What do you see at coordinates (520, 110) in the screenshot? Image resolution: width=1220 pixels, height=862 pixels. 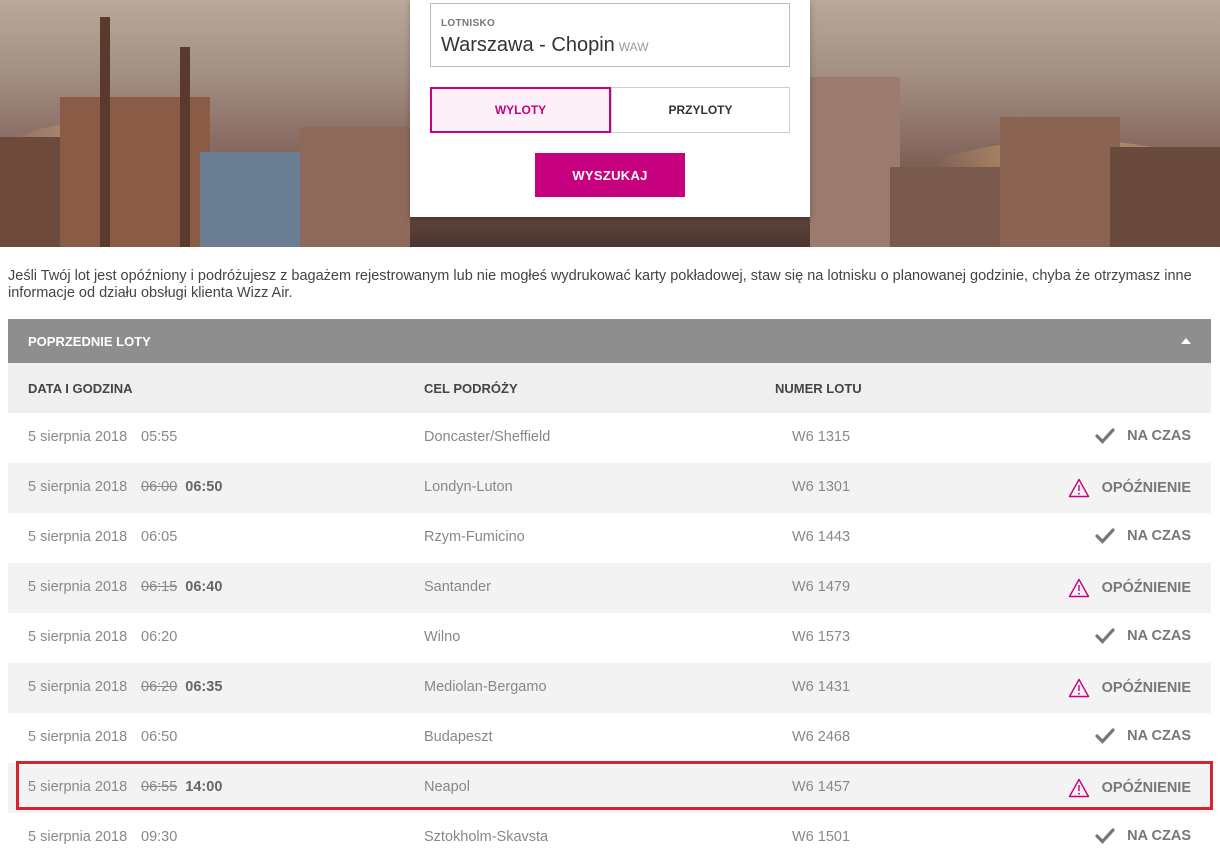 I see `departures-tab: WYLOTY` at bounding box center [520, 110].